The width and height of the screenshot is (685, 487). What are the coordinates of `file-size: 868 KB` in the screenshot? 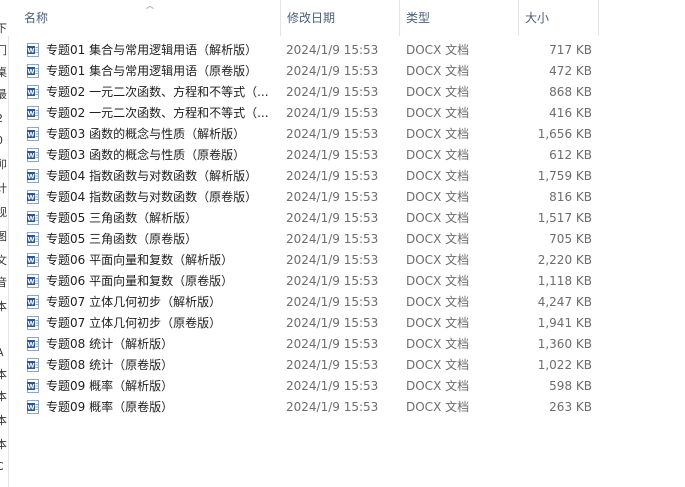 It's located at (570, 92).